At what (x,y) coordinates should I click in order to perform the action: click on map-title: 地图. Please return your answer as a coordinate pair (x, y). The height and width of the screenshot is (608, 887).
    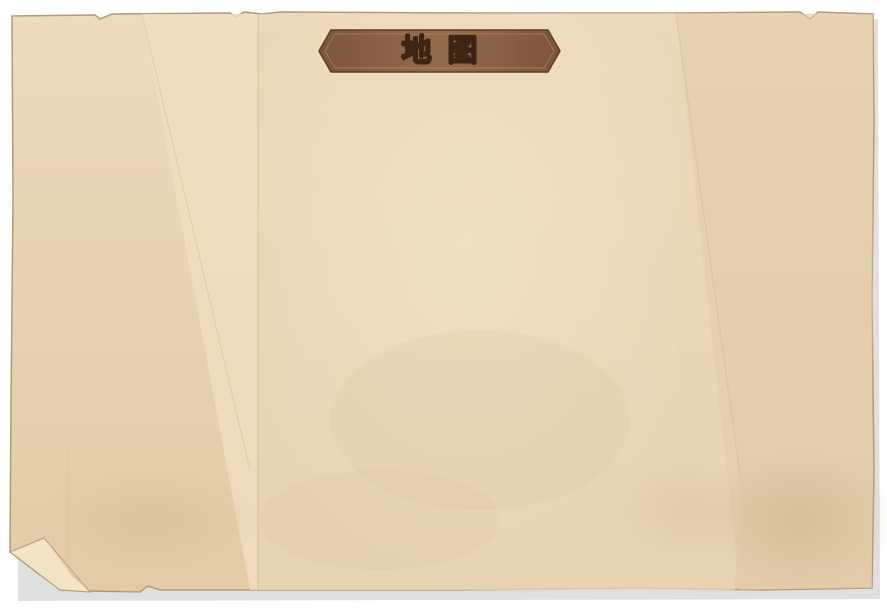
    Looking at the image, I should click on (447, 50).